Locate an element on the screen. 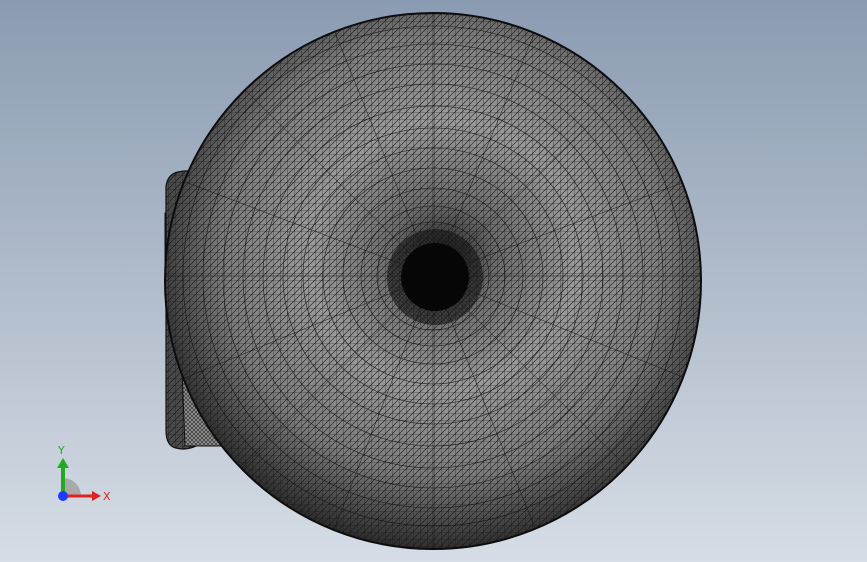 The image size is (867, 562). y-axis-label: Y is located at coordinates (61, 450).